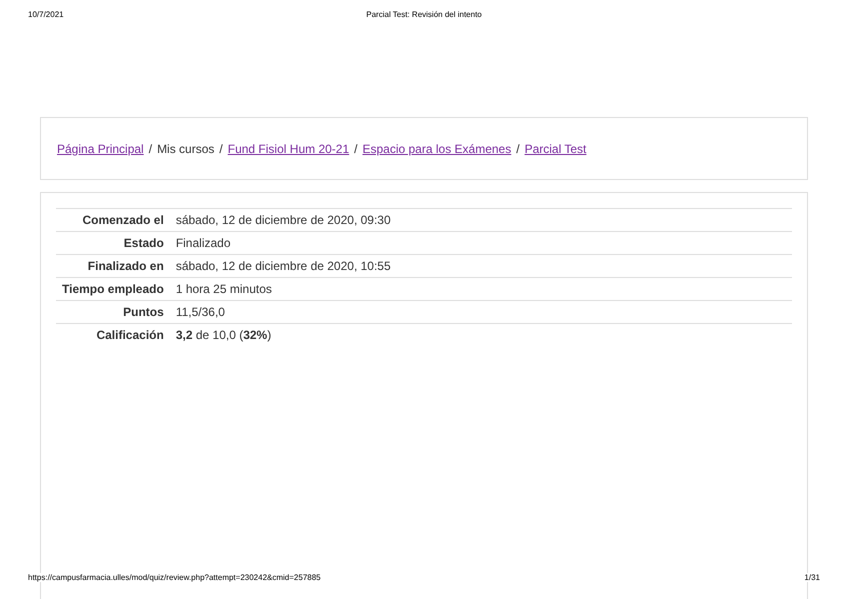 This screenshot has height=599, width=848. I want to click on page-number: 1/31, so click(812, 577).